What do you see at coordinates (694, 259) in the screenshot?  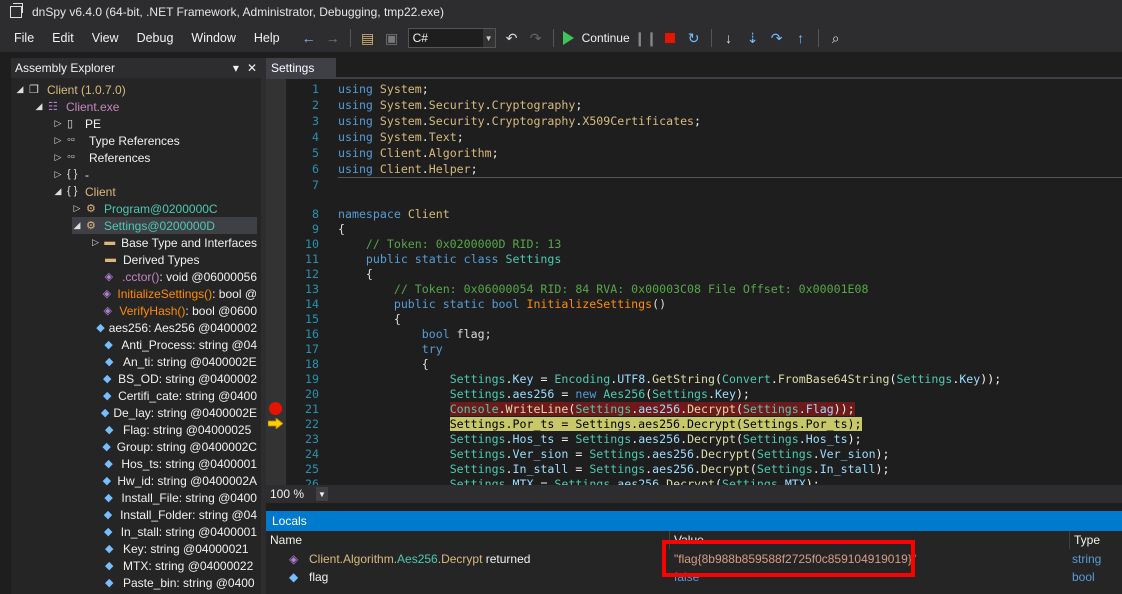 I see `code-line: 11 public static class Settings` at bounding box center [694, 259].